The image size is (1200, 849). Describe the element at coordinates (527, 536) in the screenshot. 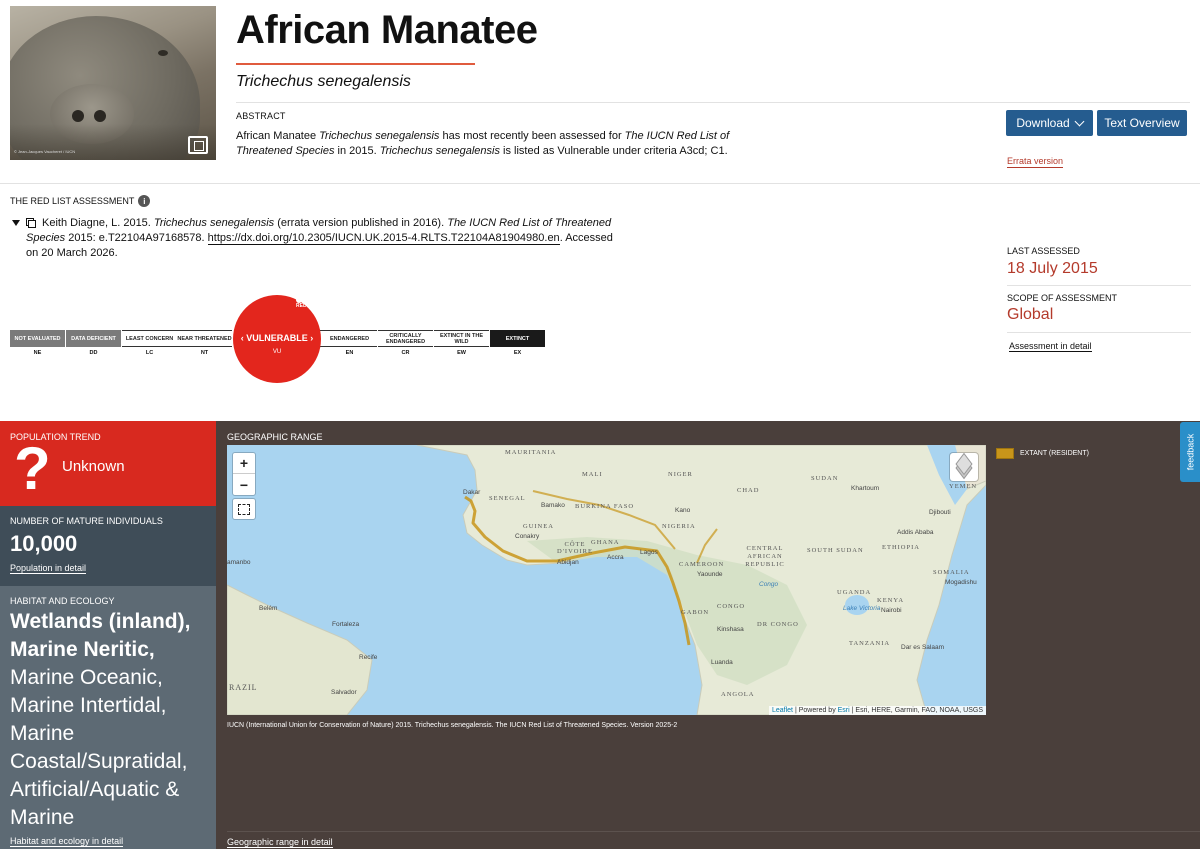

I see `map-label-city: Conakry` at that location.